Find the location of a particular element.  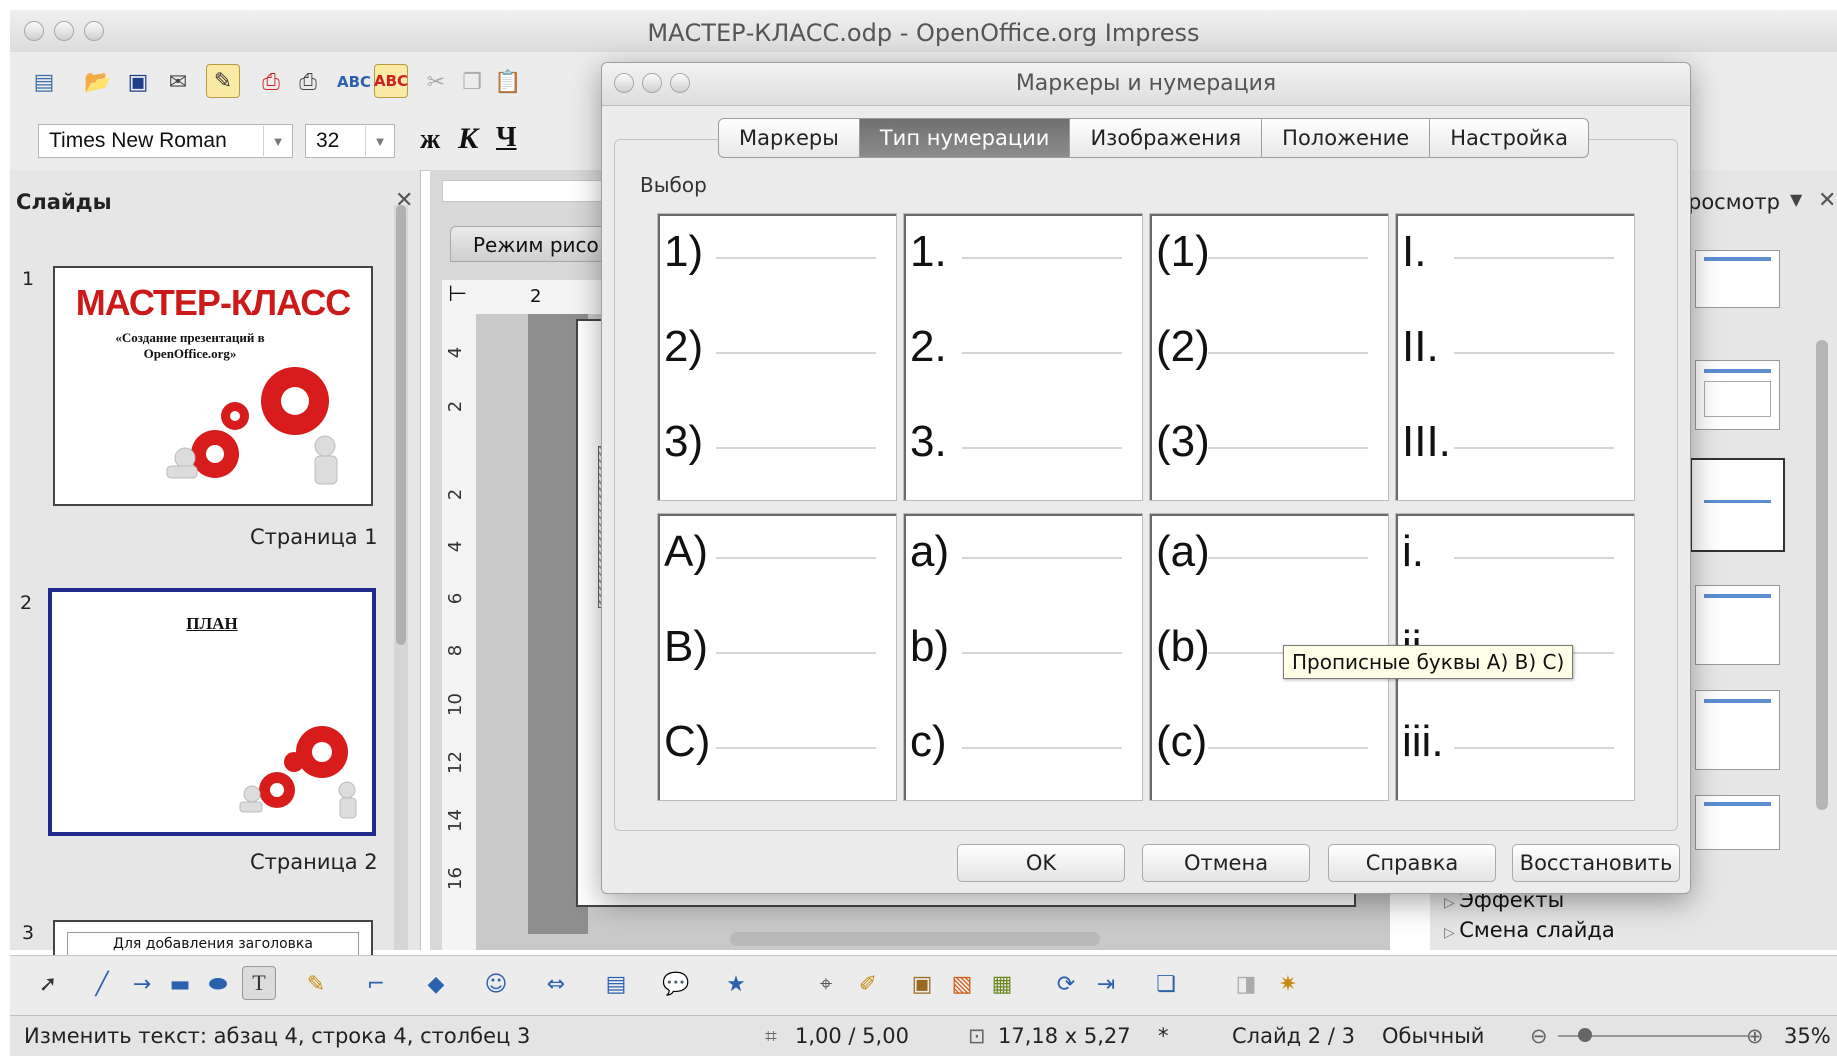

new-document-icon: ▤ is located at coordinates (44, 82).